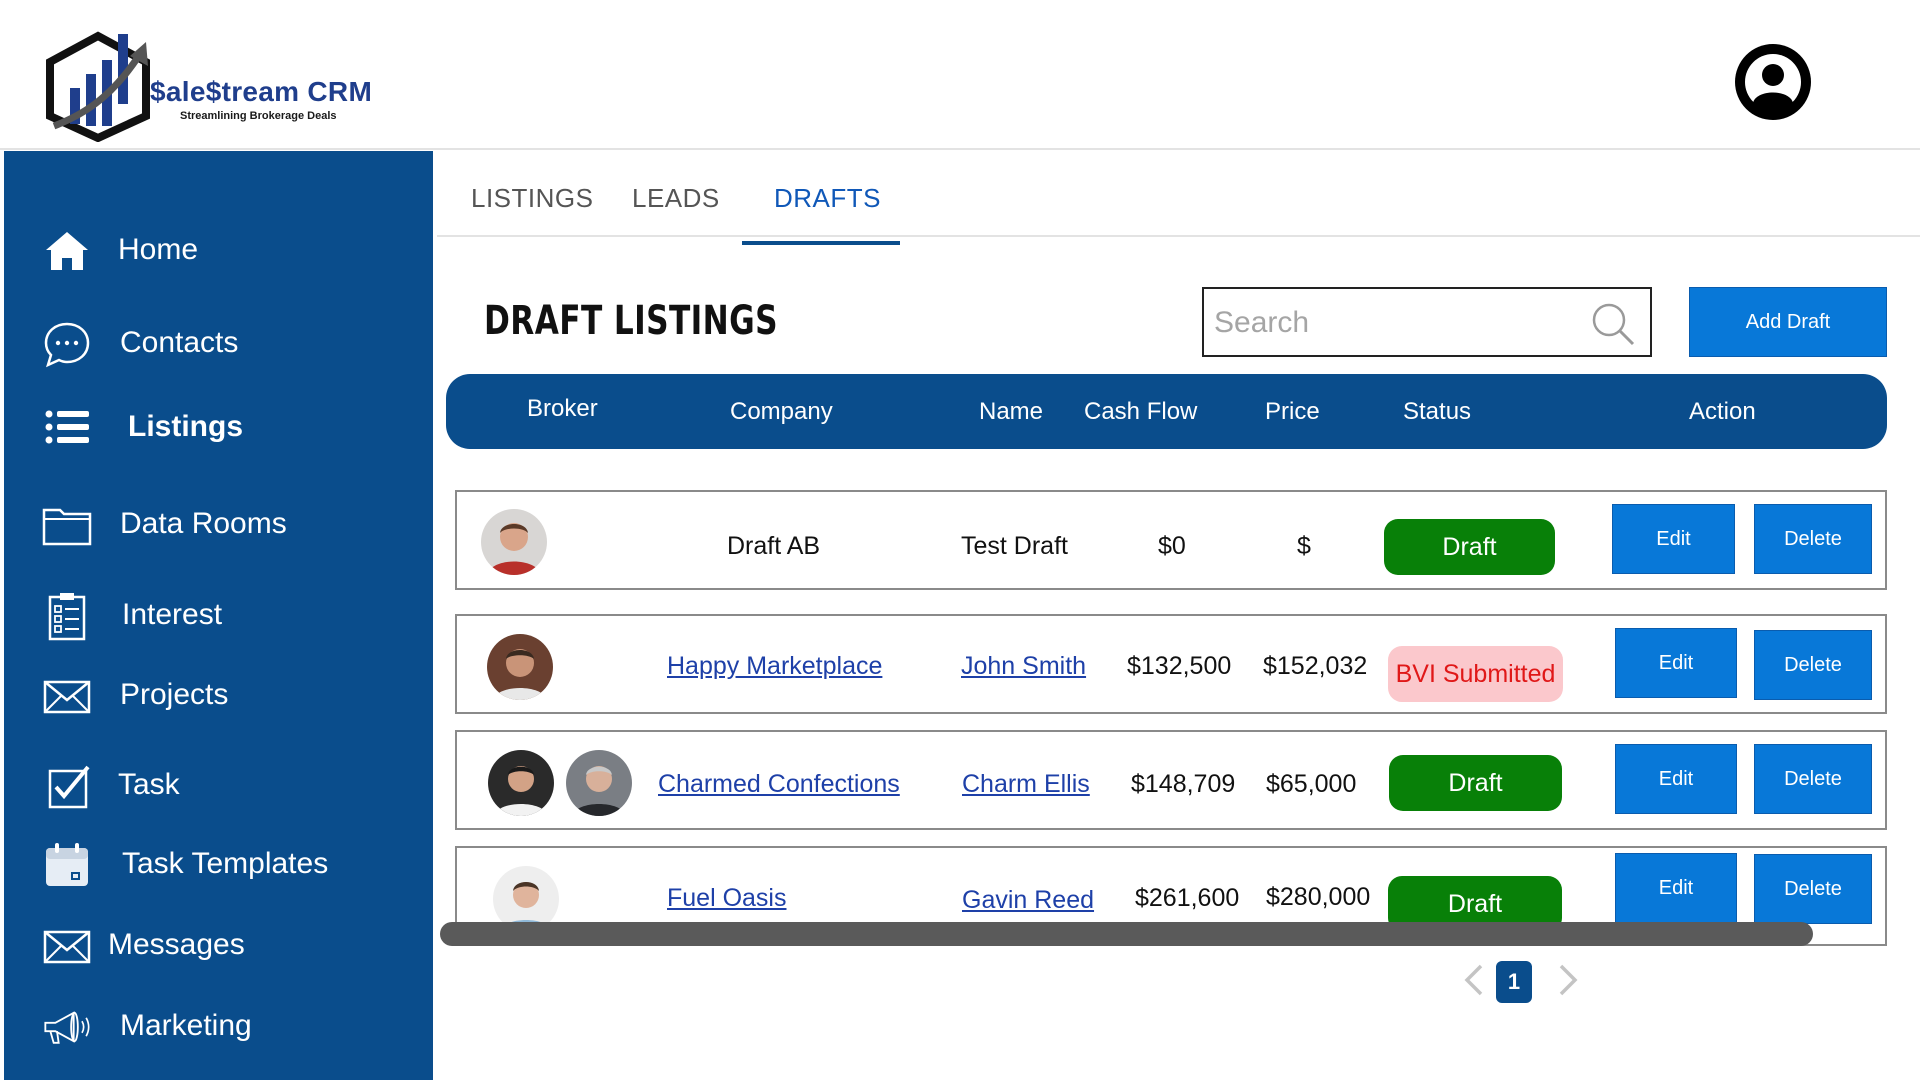 The height and width of the screenshot is (1080, 1920). I want to click on name-link: John Smith, so click(1023, 666).